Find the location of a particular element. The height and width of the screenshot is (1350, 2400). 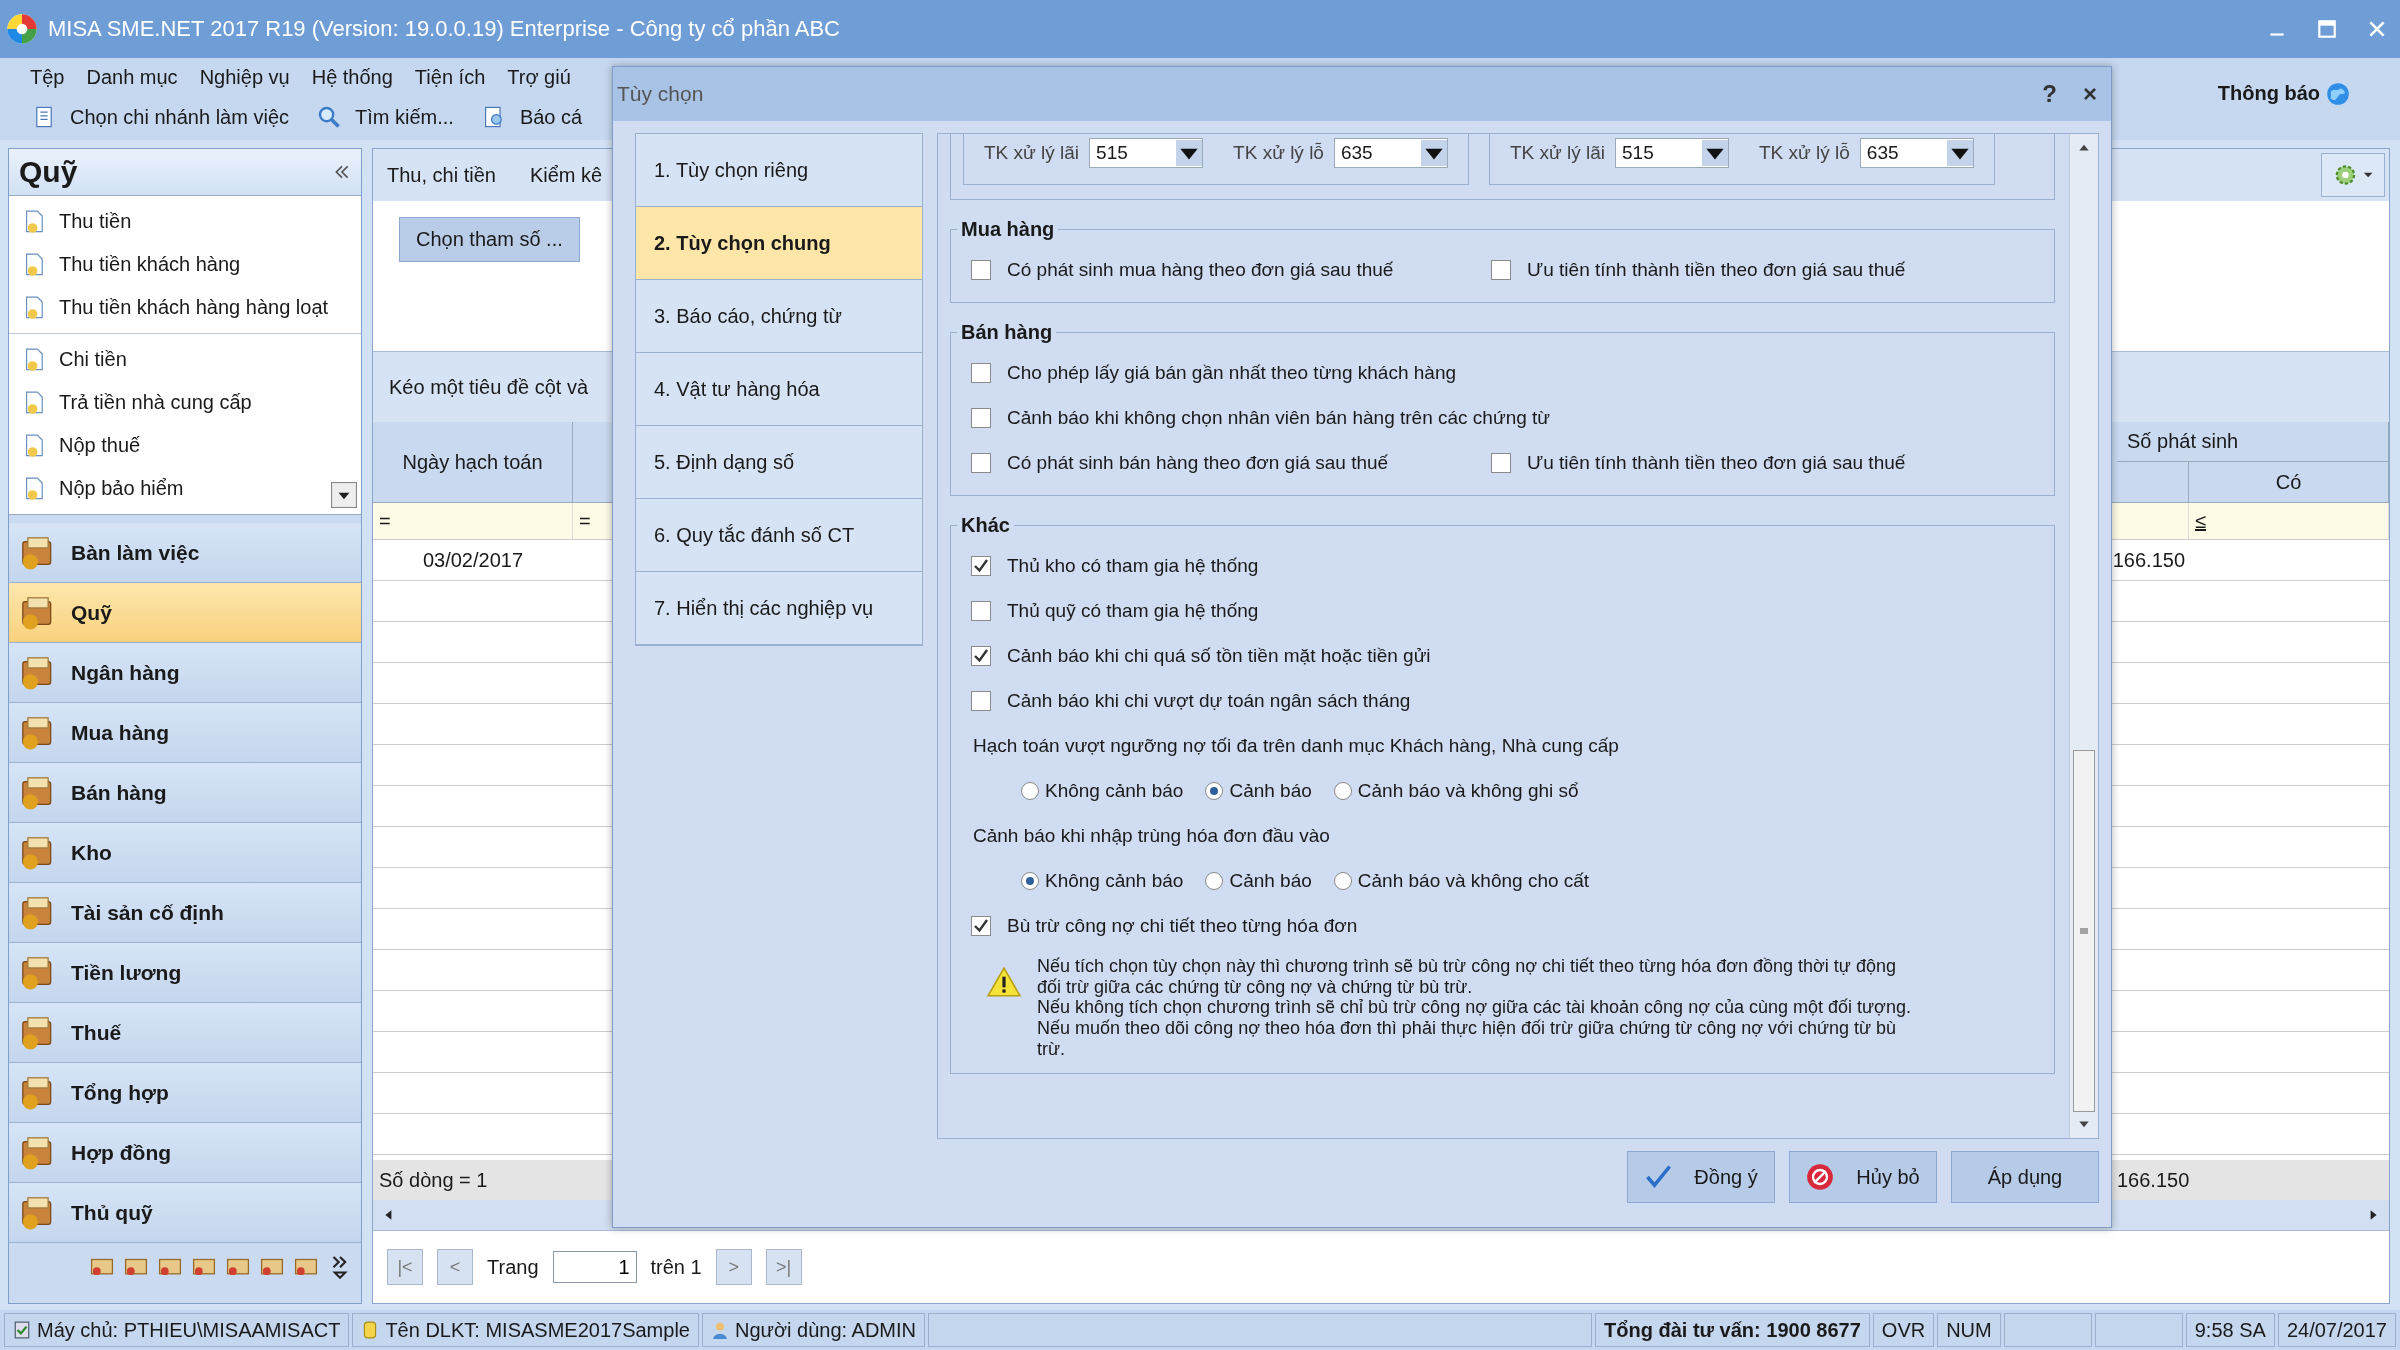

module-tab: Bàn làm việc is located at coordinates (185, 553).